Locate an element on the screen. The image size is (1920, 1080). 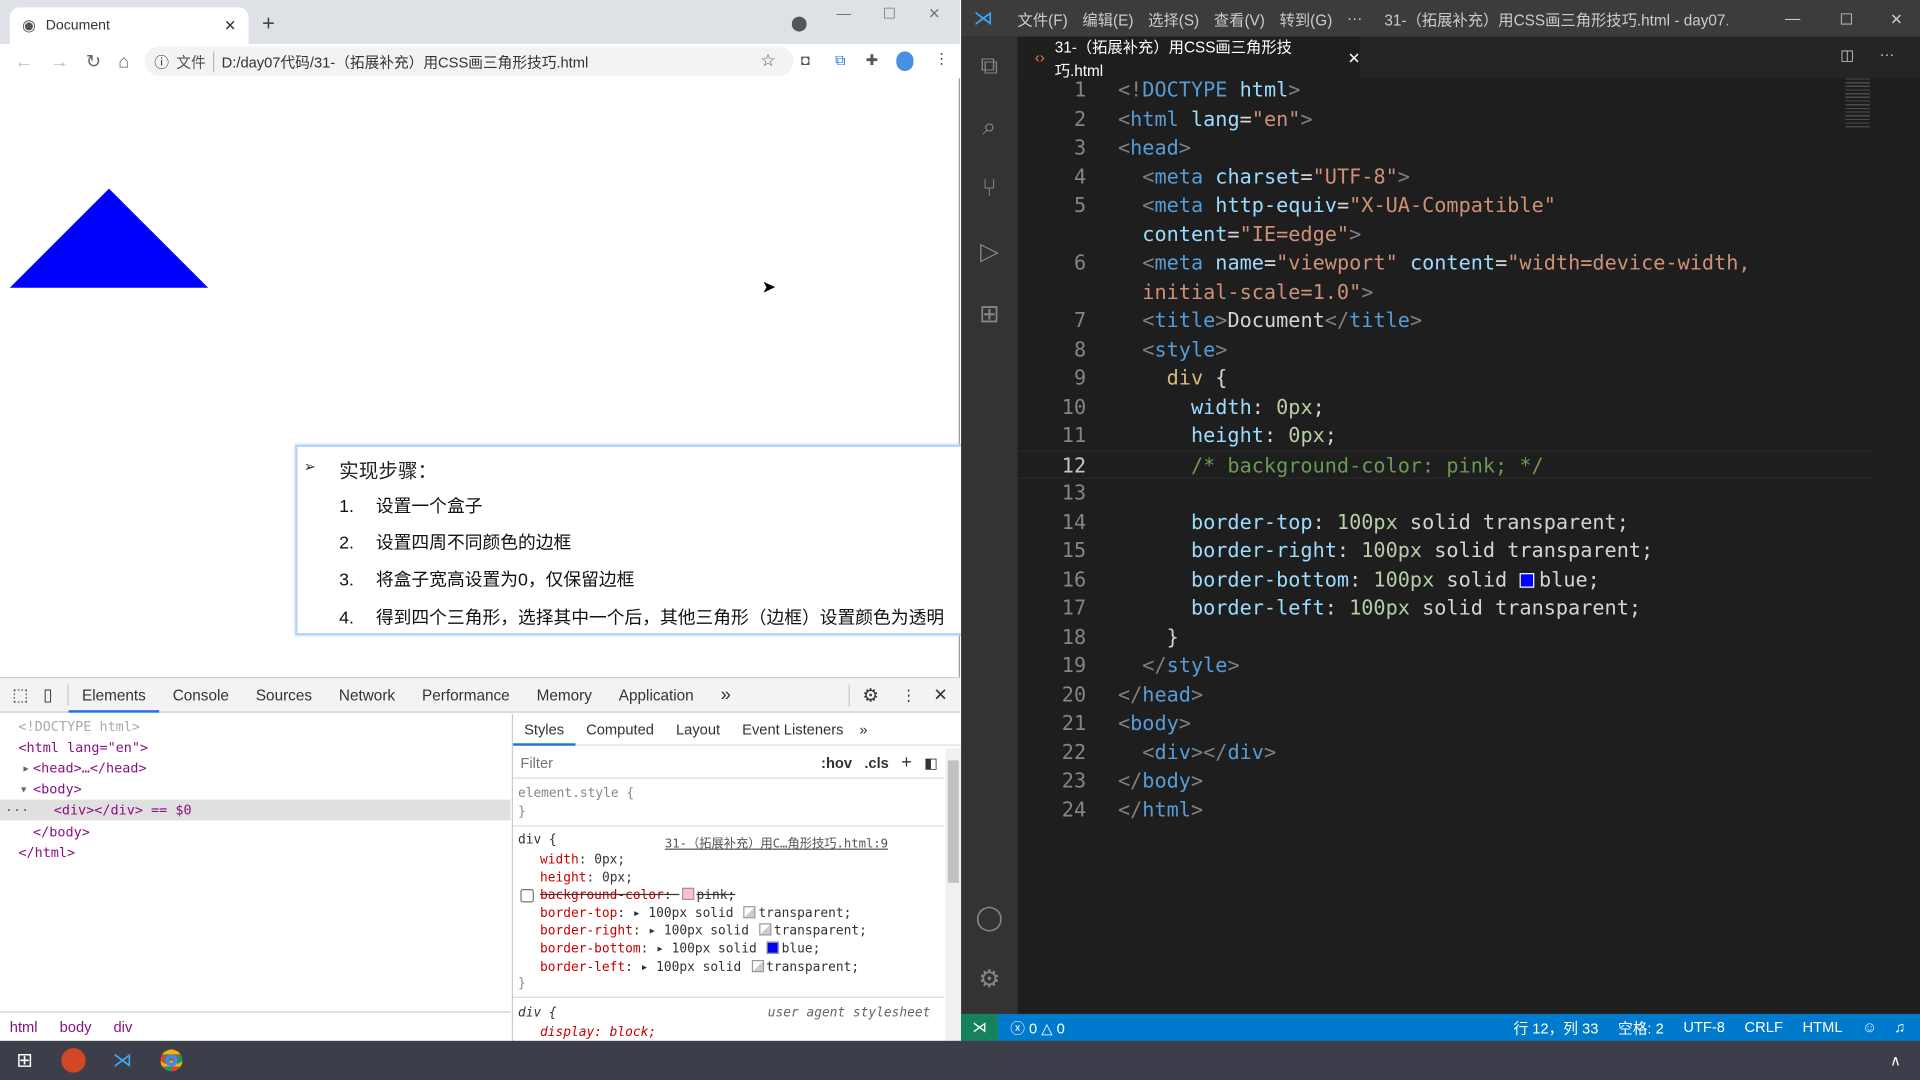
subtab-layout: Layout is located at coordinates (698, 729).